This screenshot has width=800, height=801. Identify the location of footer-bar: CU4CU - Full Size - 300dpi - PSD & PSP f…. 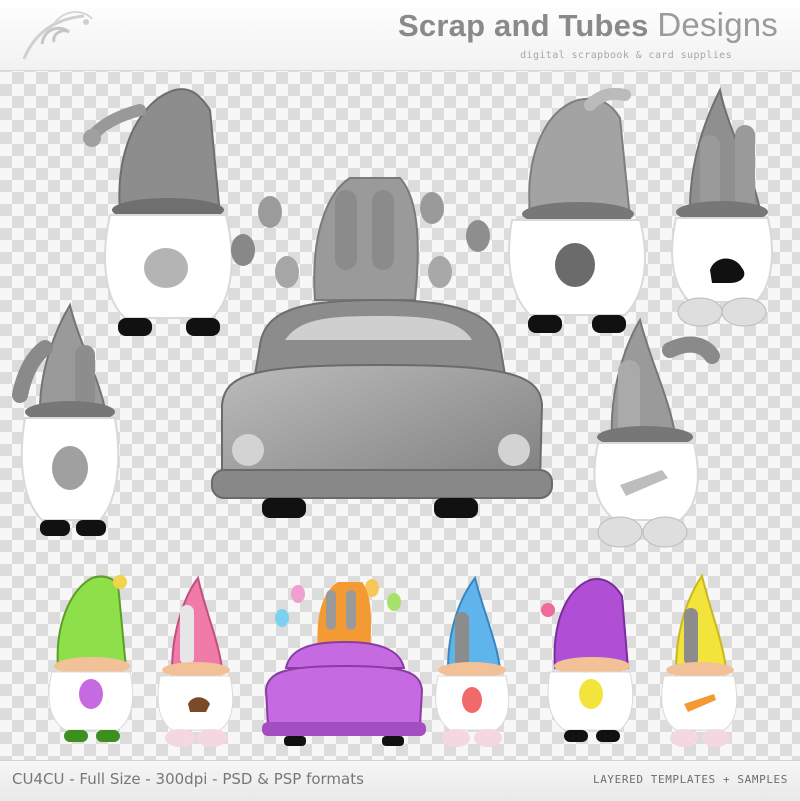
(400, 780).